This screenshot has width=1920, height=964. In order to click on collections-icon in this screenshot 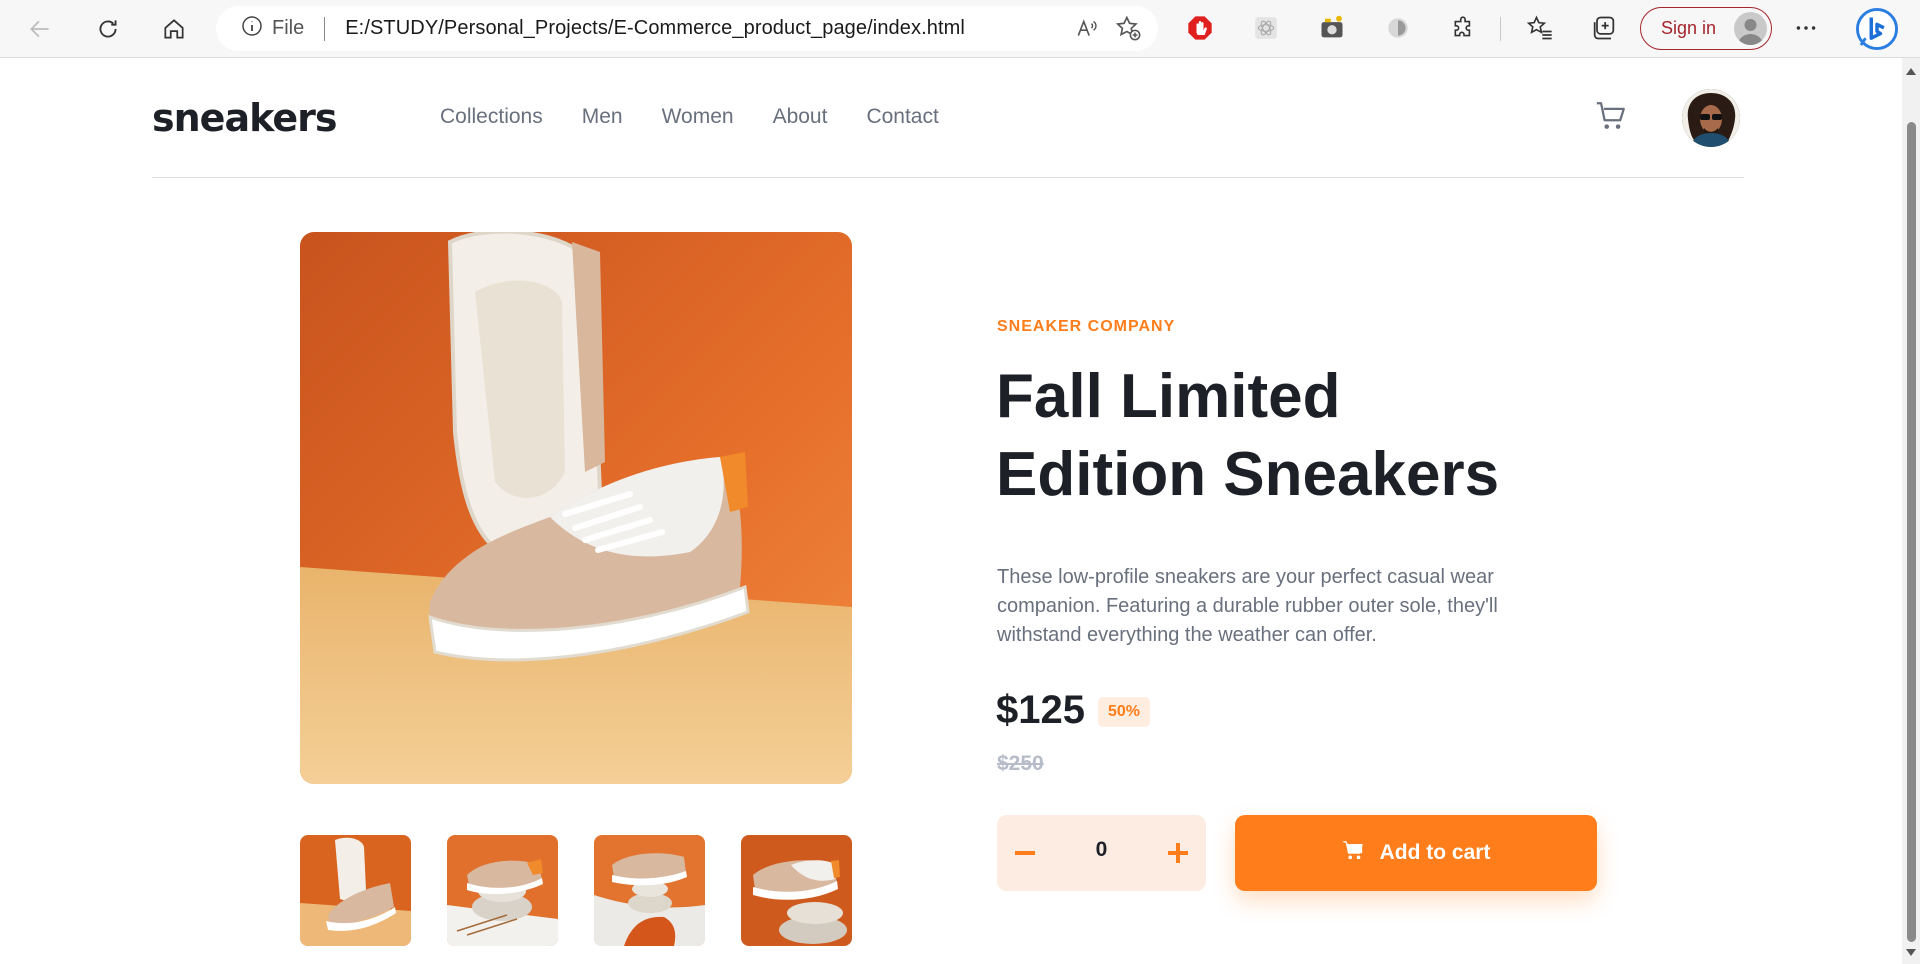, I will do `click(1604, 28)`.